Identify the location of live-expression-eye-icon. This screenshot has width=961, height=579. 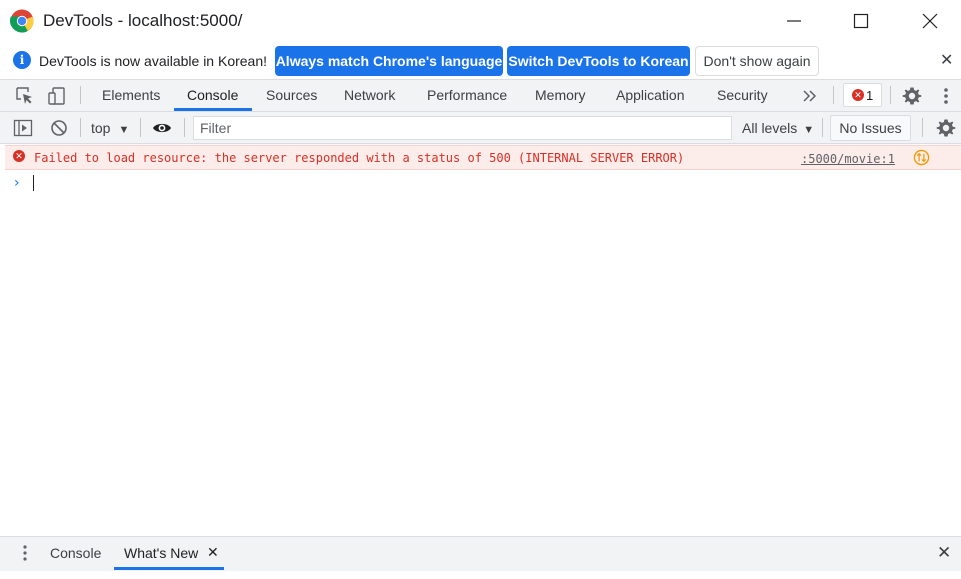
(162, 128).